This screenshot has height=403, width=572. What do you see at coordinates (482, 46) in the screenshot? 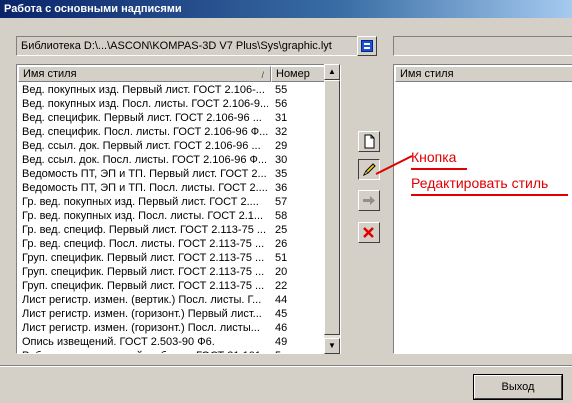
I see `right-library-field` at bounding box center [482, 46].